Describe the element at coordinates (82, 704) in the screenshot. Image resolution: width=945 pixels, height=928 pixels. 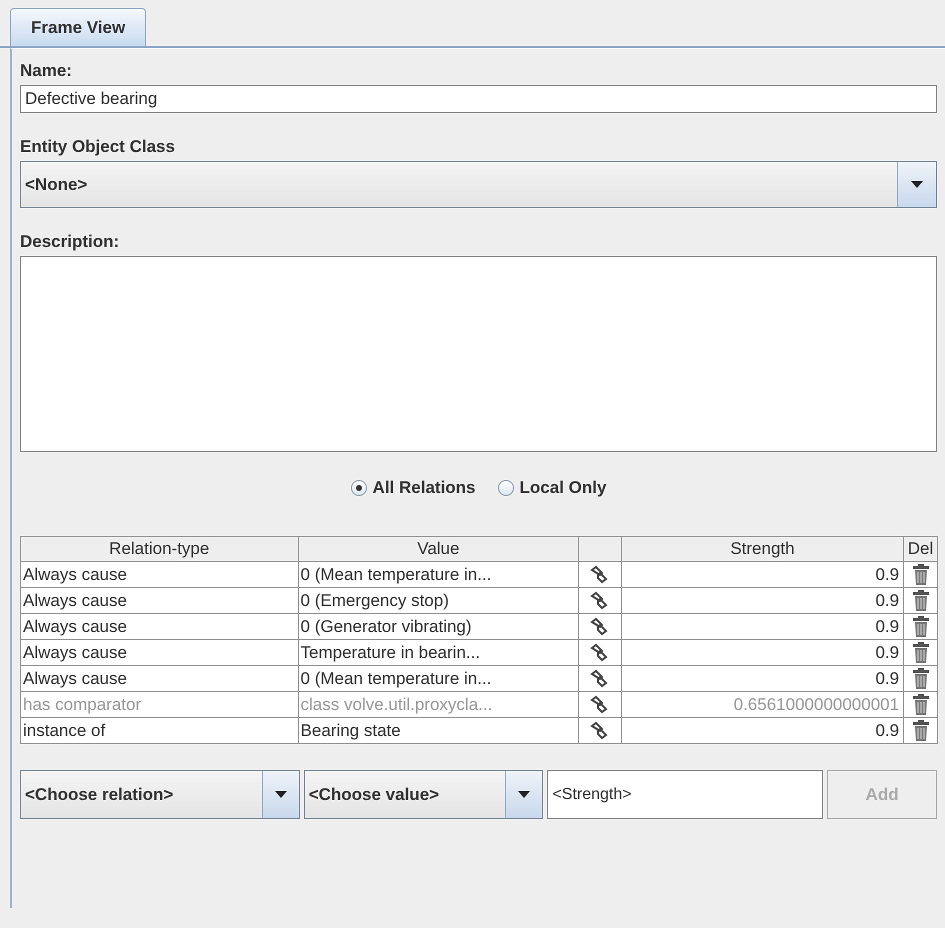
I see `table-cell: has comparator` at that location.